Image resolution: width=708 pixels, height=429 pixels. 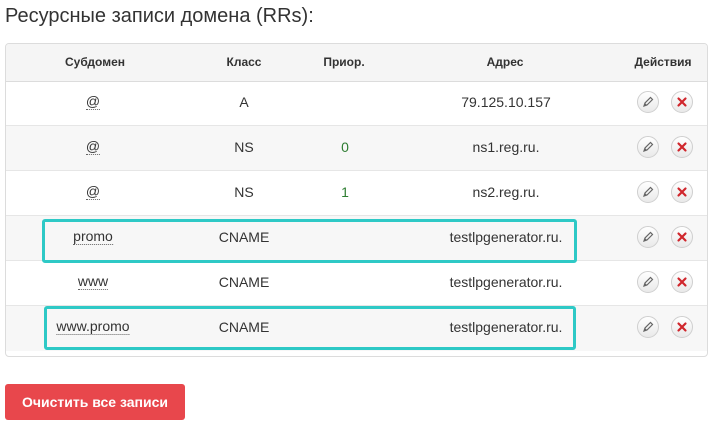 I want to click on table-row: www.promo CNAME testlpgenerator.ru., so click(x=356, y=328).